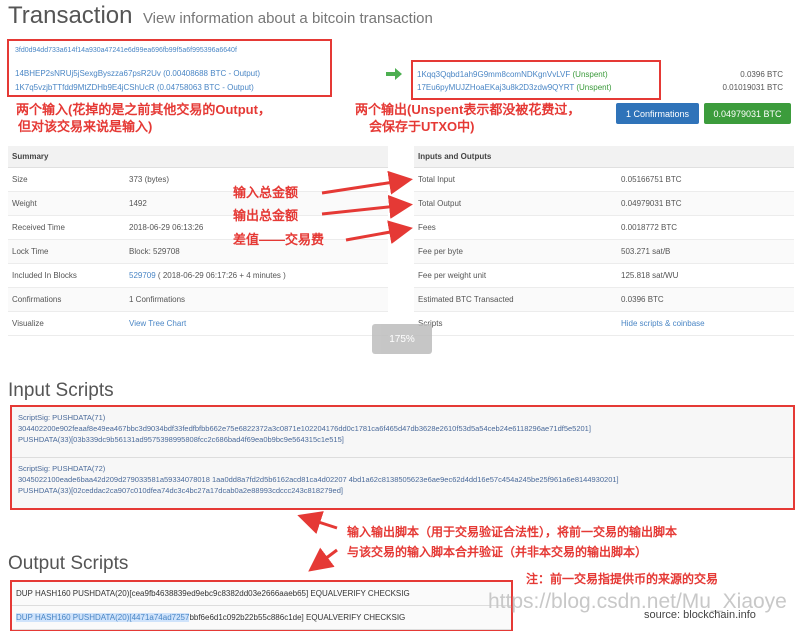 The image size is (797, 631). What do you see at coordinates (493, 74) in the screenshot?
I see `output-address-link: 1Kqq3Qqbd1ah9G9mm8comNDKgnVvLVF` at bounding box center [493, 74].